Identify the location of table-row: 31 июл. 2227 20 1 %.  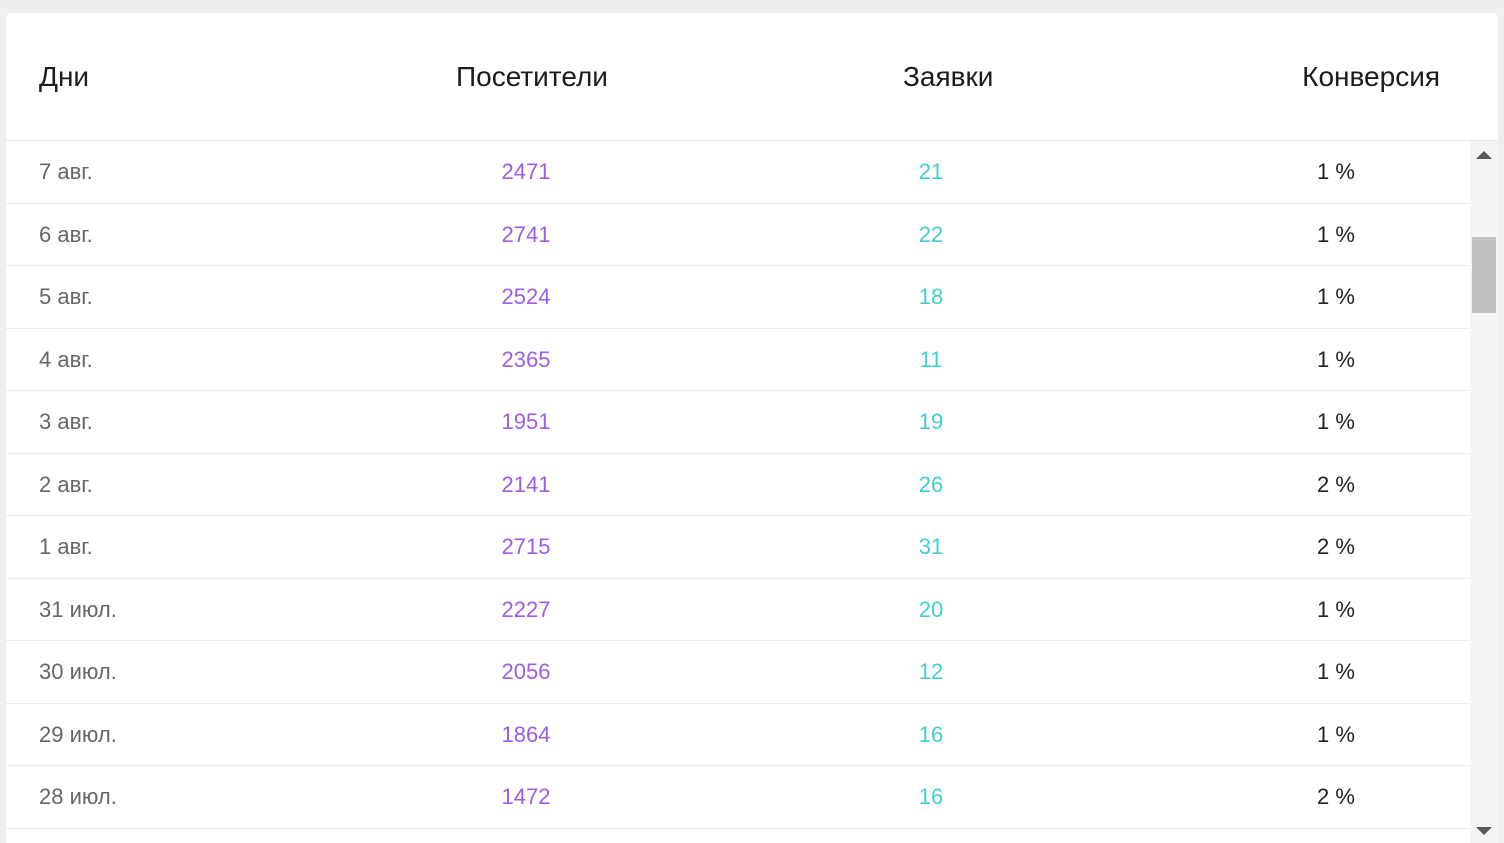
(738, 610).